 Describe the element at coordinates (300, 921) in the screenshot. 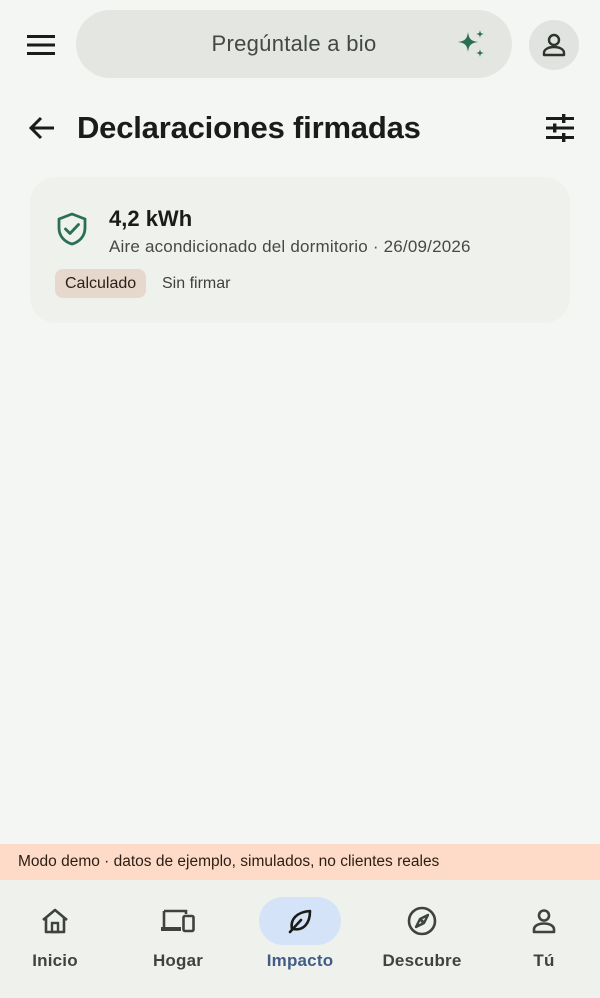

I see `leaf-icon` at that location.